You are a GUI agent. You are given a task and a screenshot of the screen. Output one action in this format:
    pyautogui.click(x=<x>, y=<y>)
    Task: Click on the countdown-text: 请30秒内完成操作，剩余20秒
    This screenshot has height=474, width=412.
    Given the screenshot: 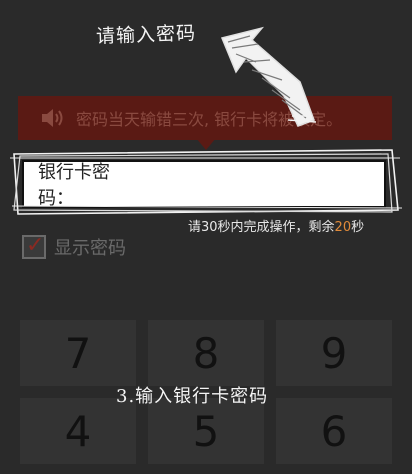 What is the action you would take?
    pyautogui.click(x=276, y=225)
    